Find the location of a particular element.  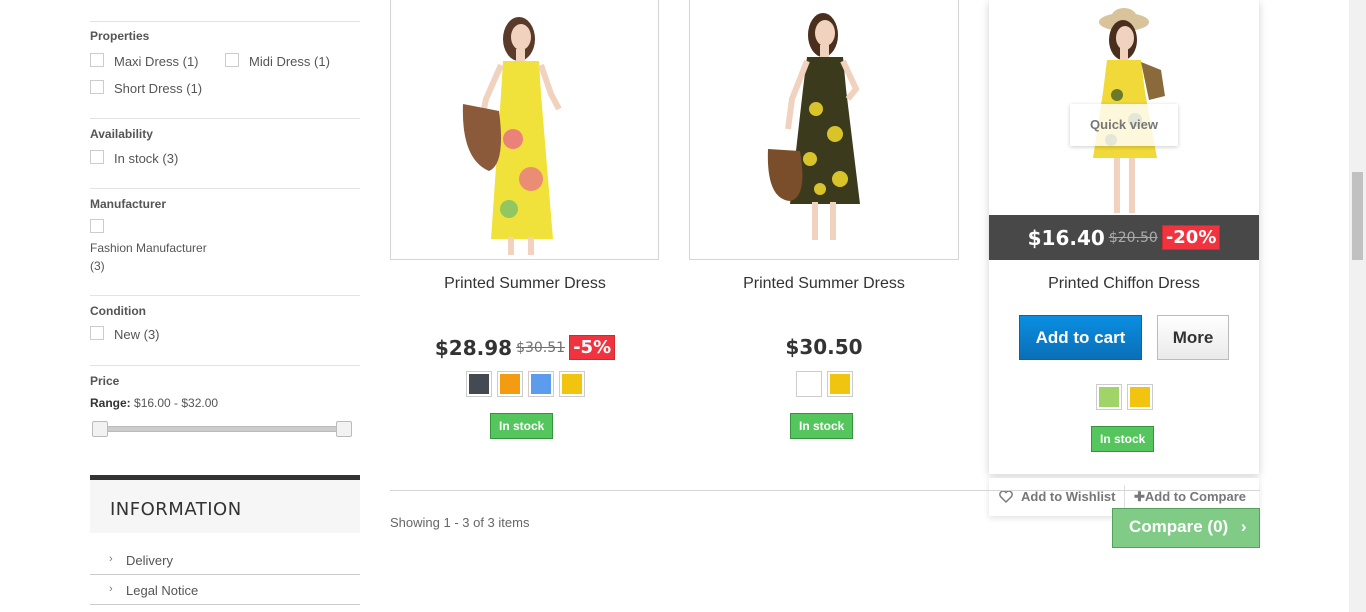

more-button: More is located at coordinates (1193, 337).